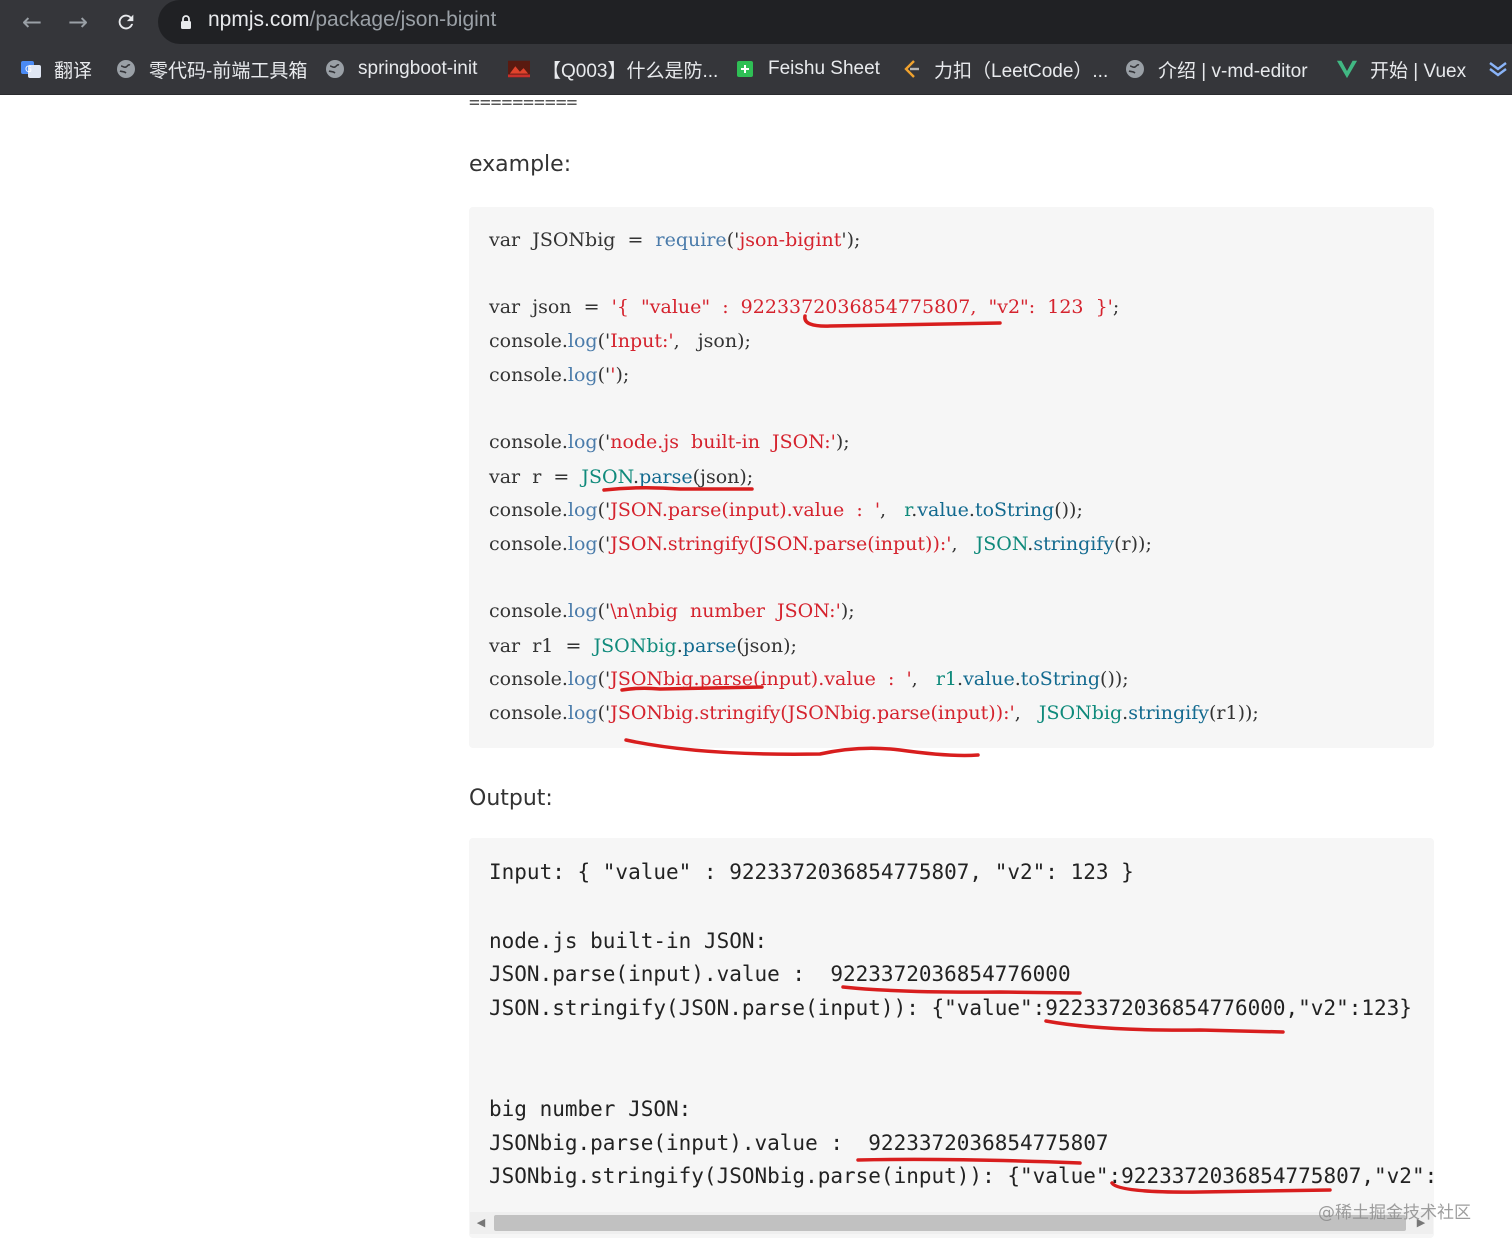 This screenshot has width=1512, height=1250. I want to click on lock-icon, so click(186, 22).